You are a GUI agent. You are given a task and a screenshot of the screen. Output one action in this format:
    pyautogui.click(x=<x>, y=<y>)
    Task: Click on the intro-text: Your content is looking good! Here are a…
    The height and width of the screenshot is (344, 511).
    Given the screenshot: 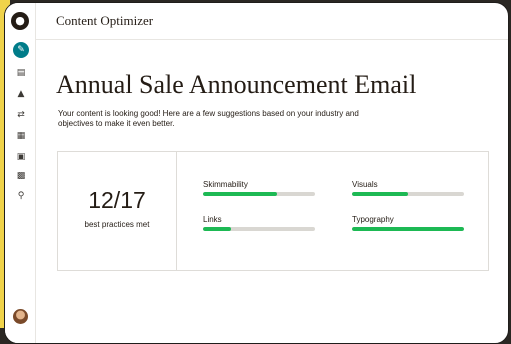 What is the action you would take?
    pyautogui.click(x=208, y=118)
    